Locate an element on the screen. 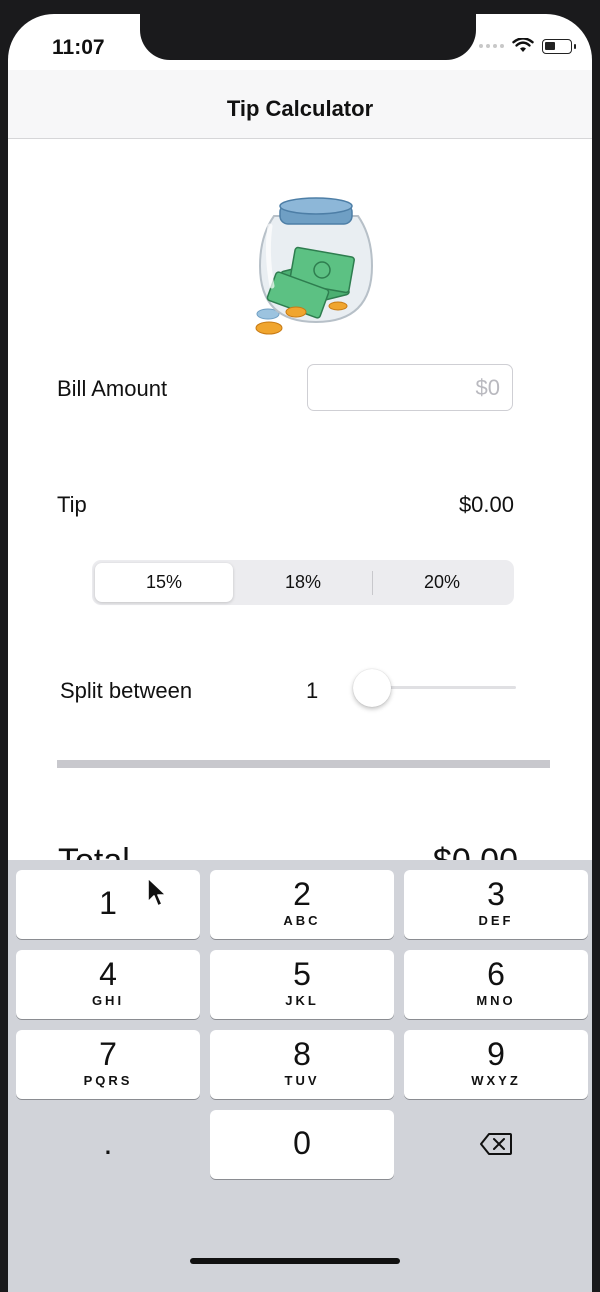 The width and height of the screenshot is (600, 1292). device-notch is located at coordinates (308, 37).